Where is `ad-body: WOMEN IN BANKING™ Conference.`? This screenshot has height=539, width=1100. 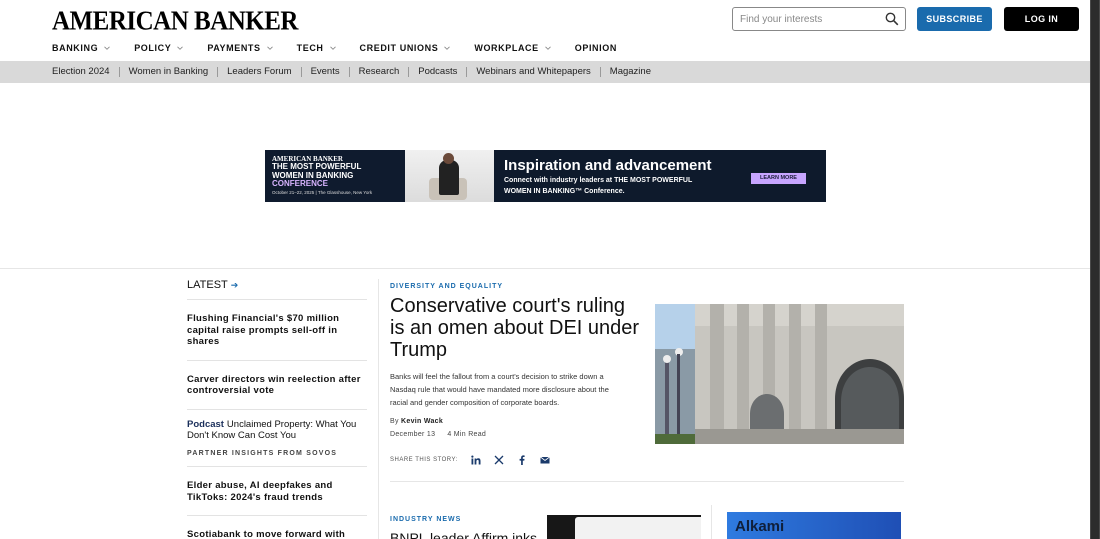
ad-body: WOMEN IN BANKING™ Conference. is located at coordinates (564, 191).